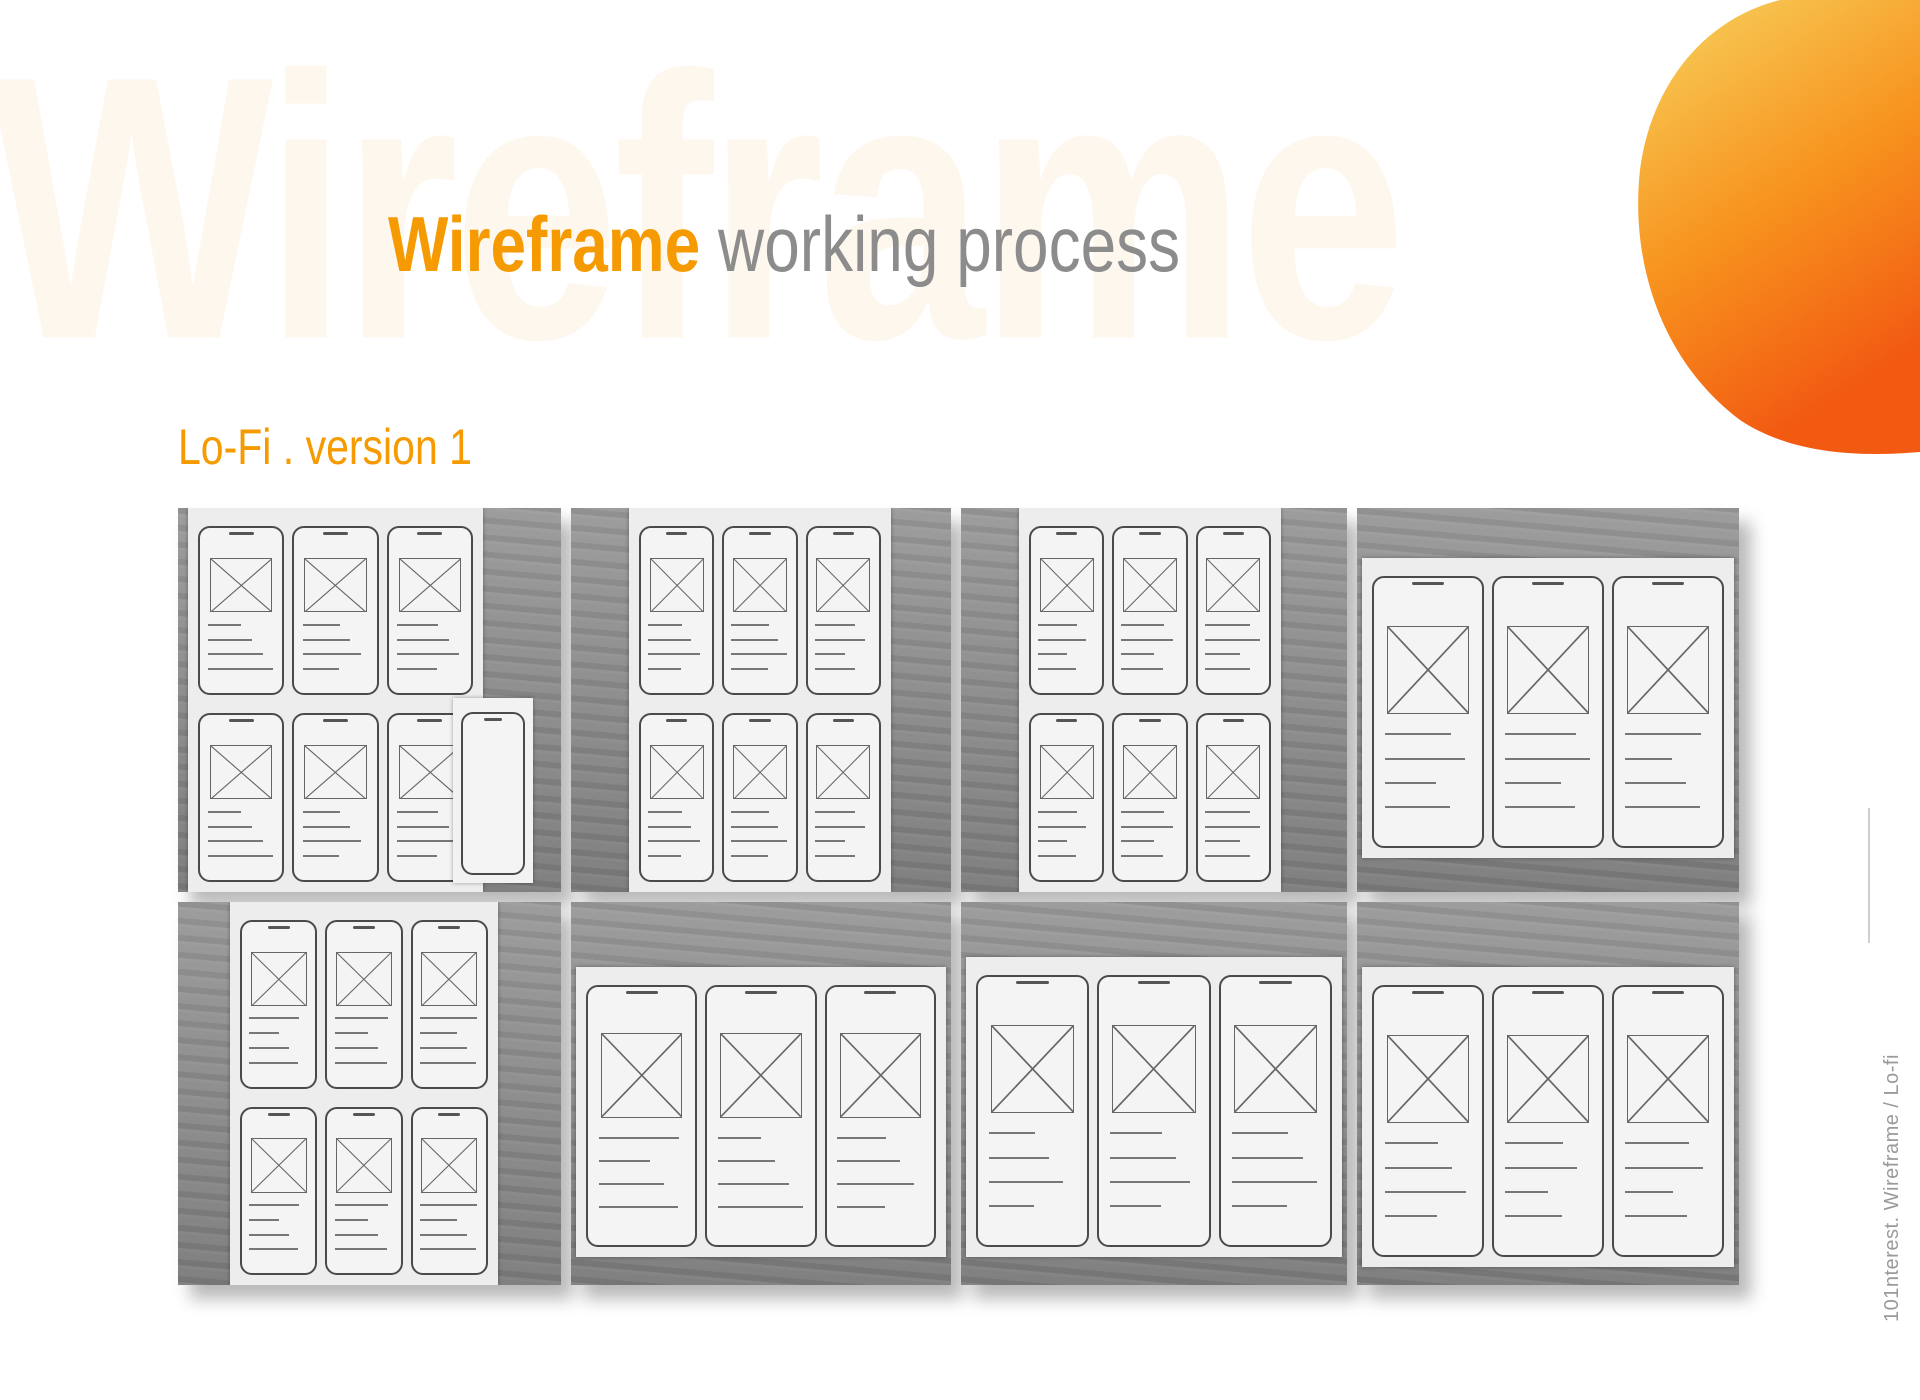 Image resolution: width=1920 pixels, height=1400 pixels. I want to click on title-rest: working process, so click(949, 244).